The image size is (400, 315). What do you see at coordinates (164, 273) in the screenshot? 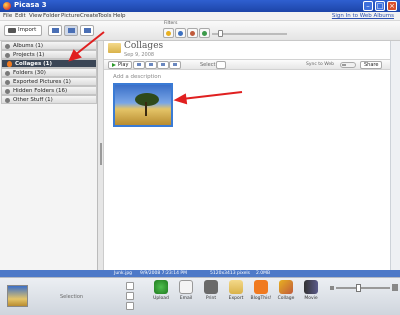
I see `status-datetime: 9/9/2008 7:23:14 PM` at bounding box center [164, 273].